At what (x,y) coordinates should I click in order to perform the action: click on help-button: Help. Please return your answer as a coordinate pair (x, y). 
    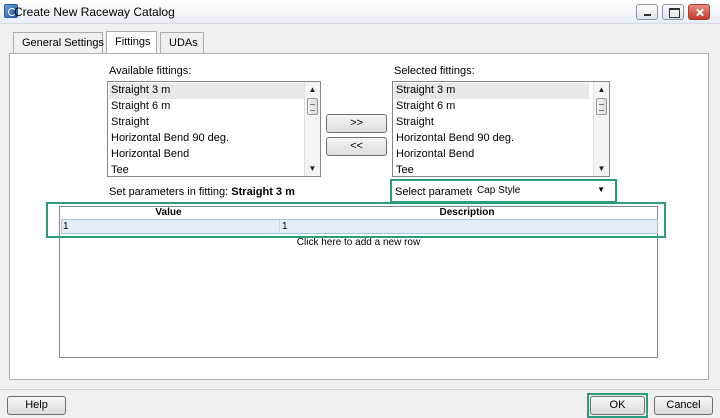
    Looking at the image, I should click on (36, 405).